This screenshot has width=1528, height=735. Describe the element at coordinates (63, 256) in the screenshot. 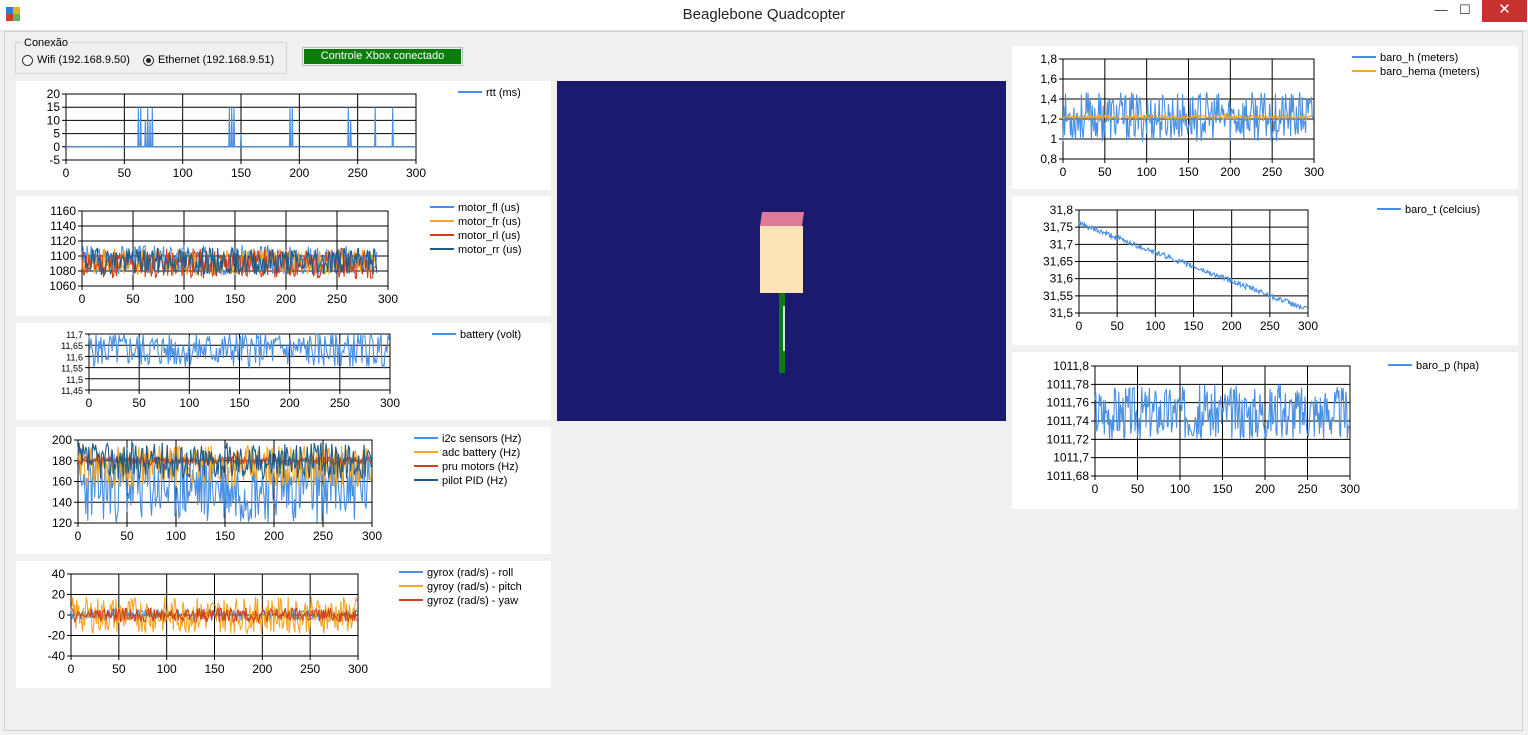

I see `y-tick-label: 1100` at that location.